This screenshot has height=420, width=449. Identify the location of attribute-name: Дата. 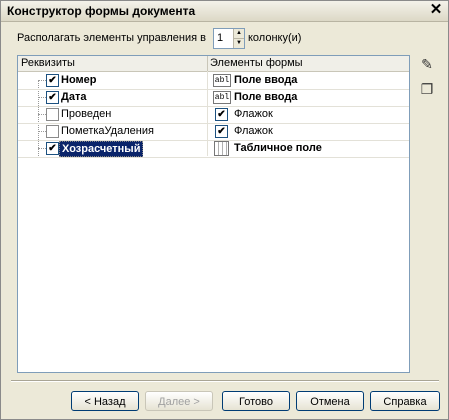
(74, 97).